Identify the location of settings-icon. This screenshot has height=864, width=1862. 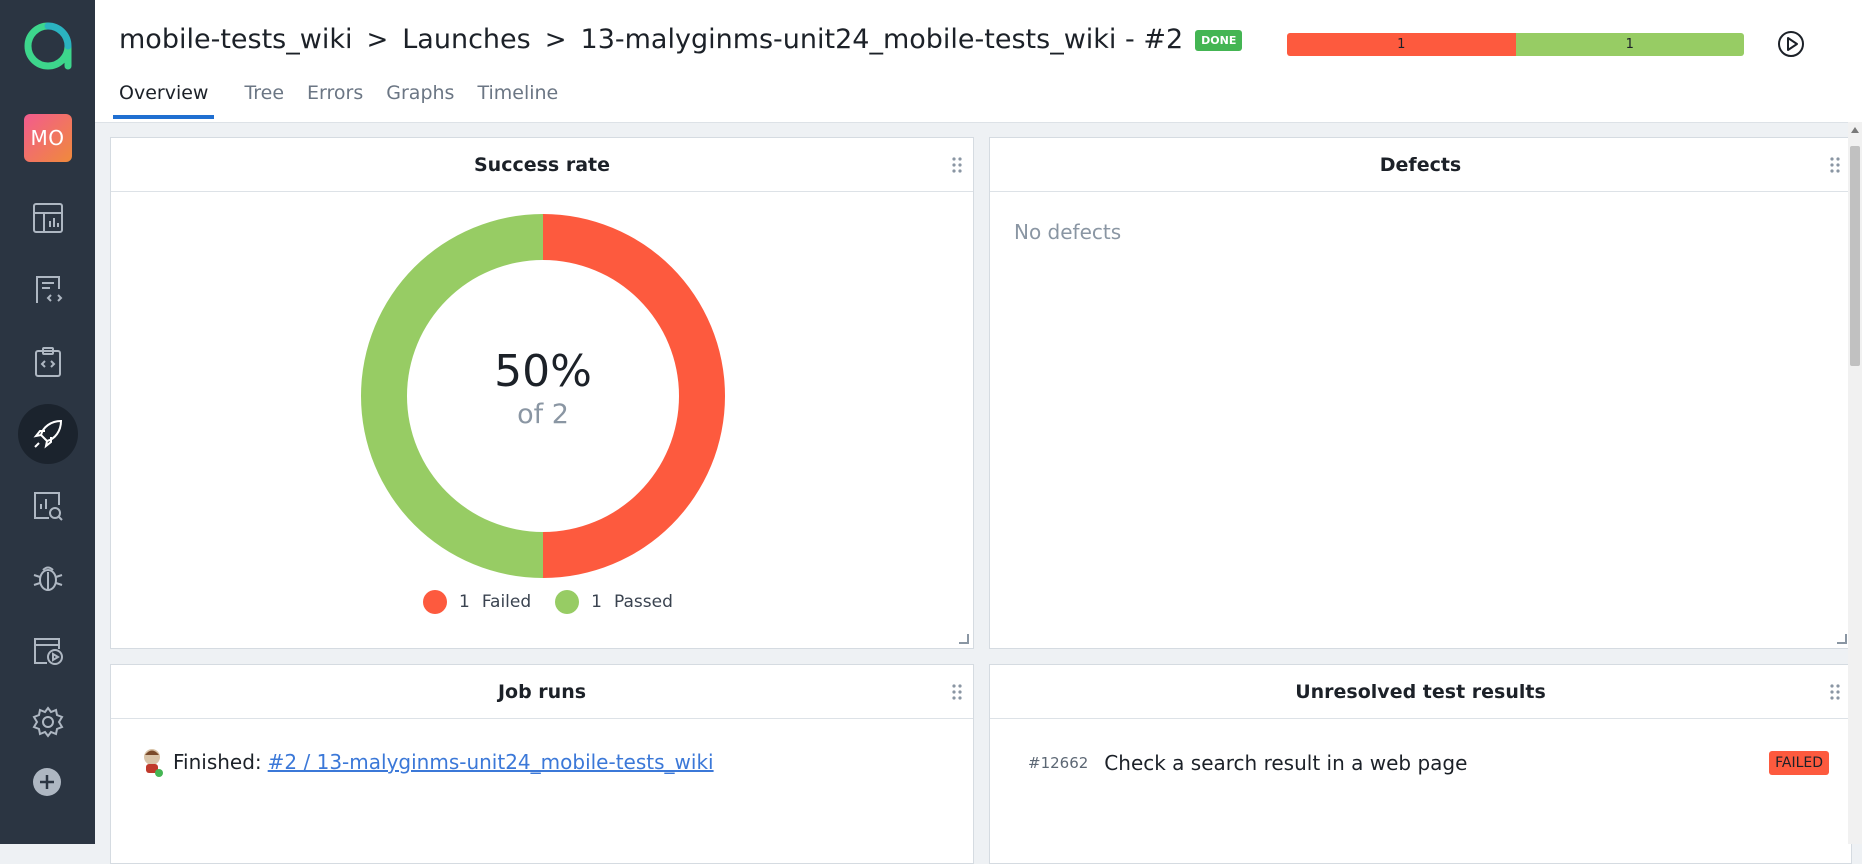
(48, 722).